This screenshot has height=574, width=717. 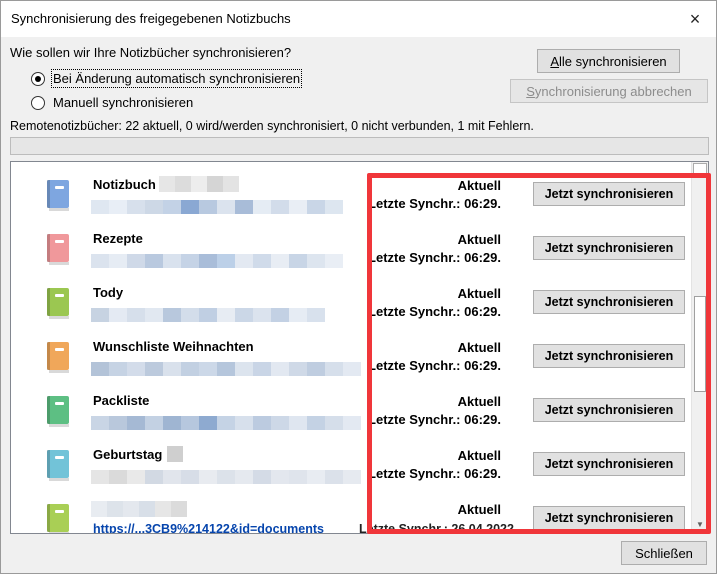 I want to click on sync-progress-bar, so click(x=359, y=146).